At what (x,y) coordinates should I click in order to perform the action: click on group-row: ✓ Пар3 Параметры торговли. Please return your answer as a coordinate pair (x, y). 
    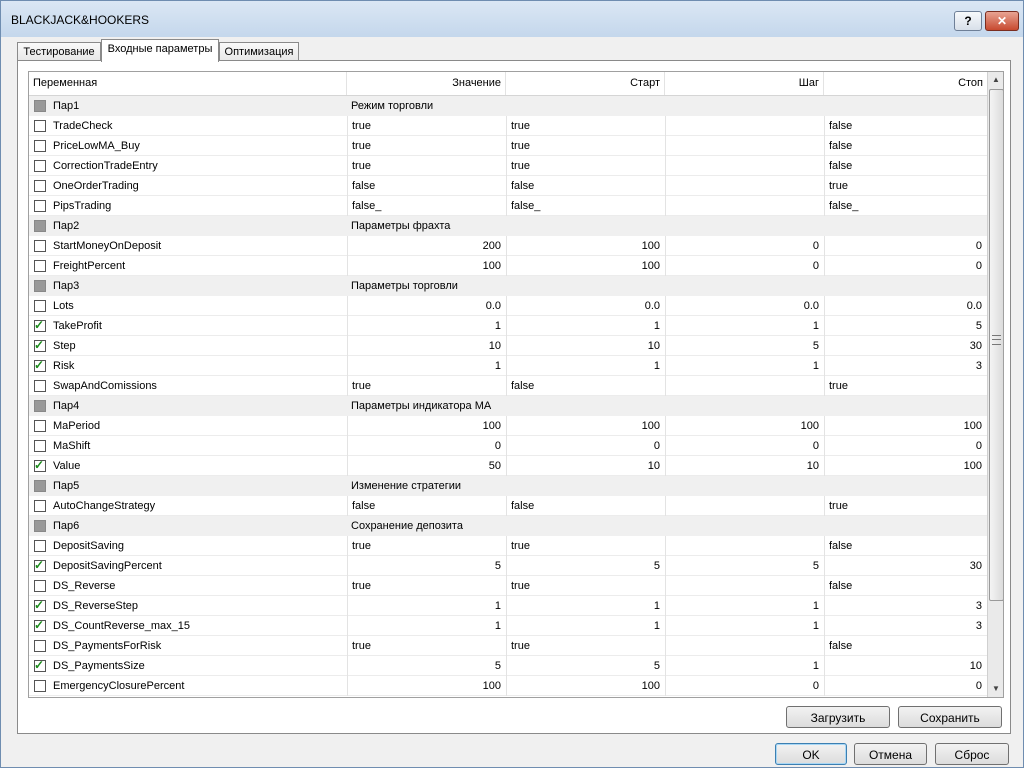
    Looking at the image, I should click on (508, 286).